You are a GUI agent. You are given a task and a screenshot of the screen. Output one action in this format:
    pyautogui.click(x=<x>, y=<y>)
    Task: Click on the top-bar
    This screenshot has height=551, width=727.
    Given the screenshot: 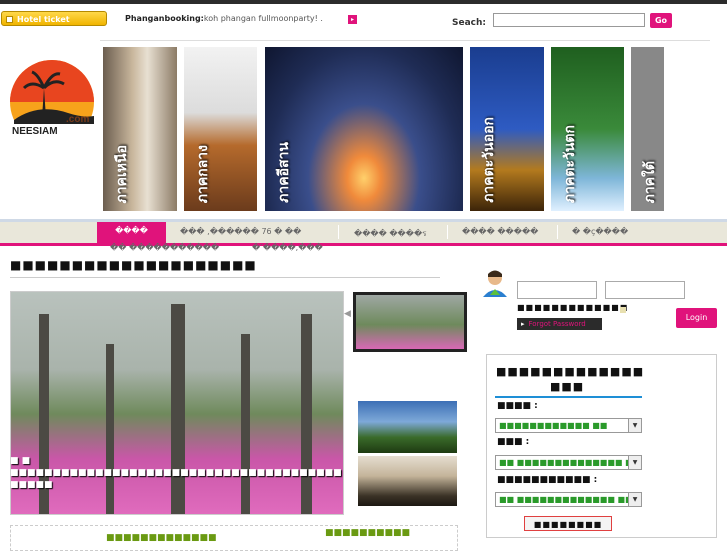 What is the action you would take?
    pyautogui.click(x=363, y=2)
    